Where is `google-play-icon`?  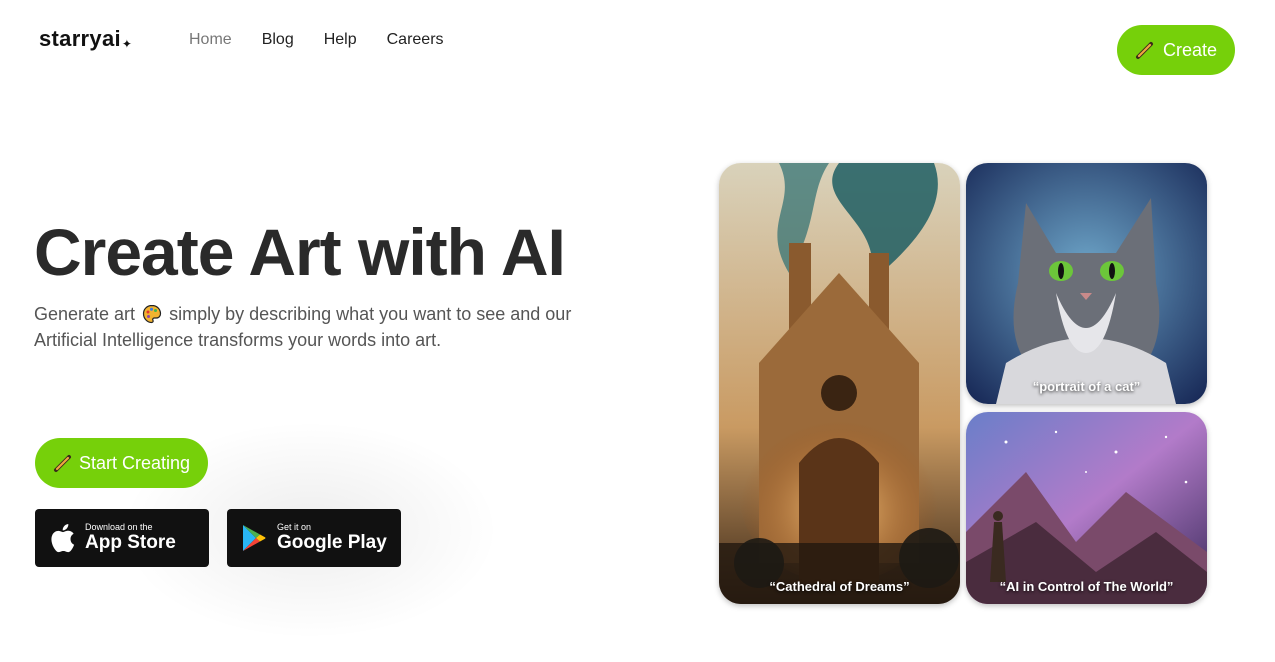 google-play-icon is located at coordinates (254, 538).